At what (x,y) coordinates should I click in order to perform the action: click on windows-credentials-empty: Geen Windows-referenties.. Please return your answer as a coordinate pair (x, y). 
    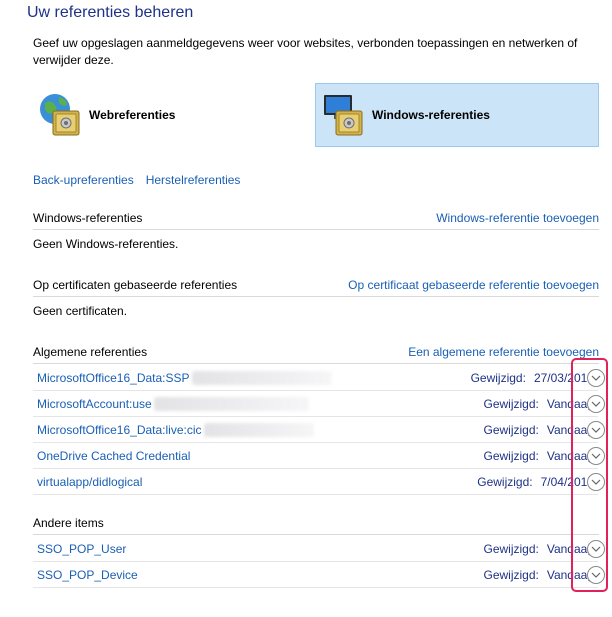
    Looking at the image, I should click on (106, 244).